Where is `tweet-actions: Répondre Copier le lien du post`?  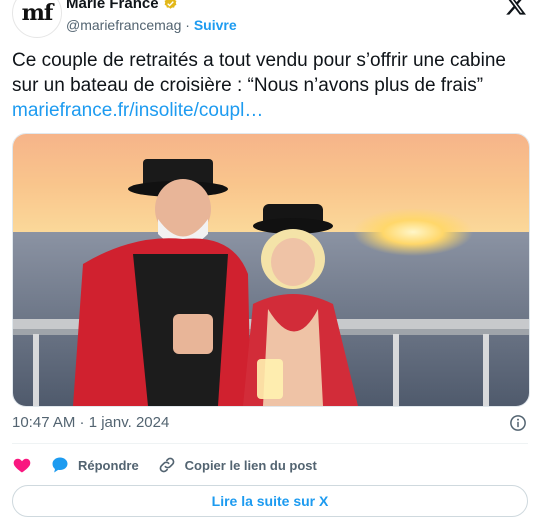
tweet-actions: Répondre Copier le lien du post is located at coordinates (173, 465).